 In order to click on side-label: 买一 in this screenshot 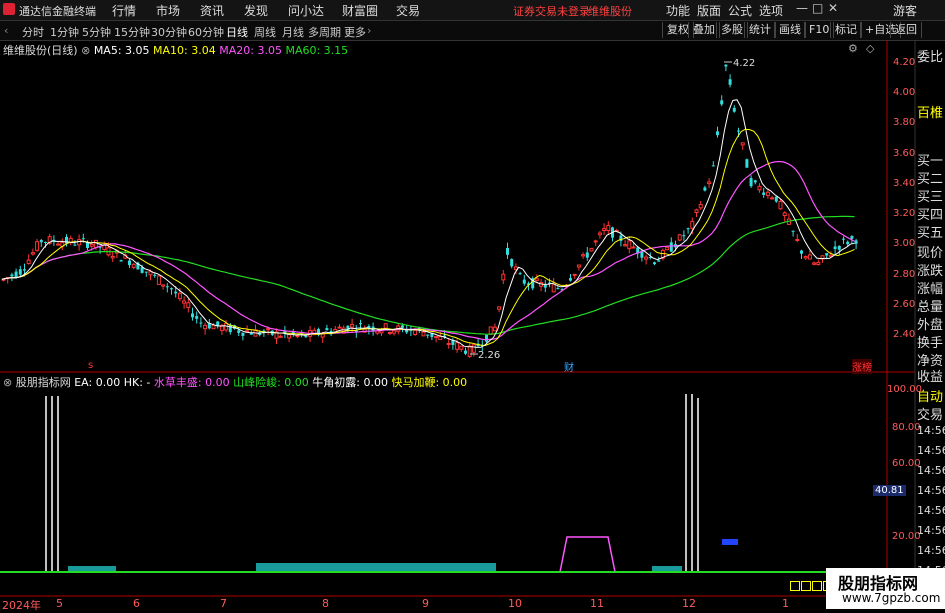, I will do `click(930, 161)`.